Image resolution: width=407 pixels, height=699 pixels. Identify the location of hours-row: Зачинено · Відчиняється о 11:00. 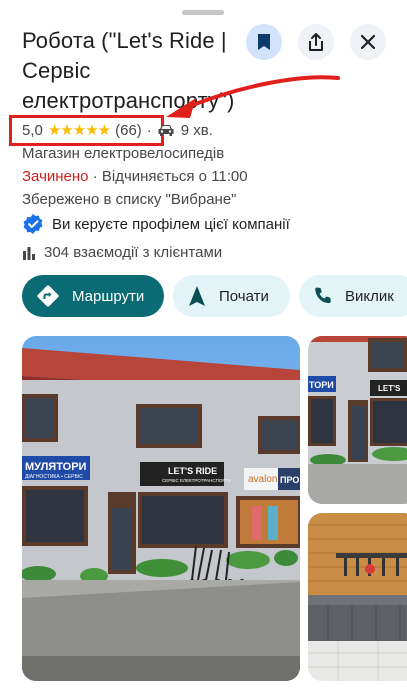
(135, 176).